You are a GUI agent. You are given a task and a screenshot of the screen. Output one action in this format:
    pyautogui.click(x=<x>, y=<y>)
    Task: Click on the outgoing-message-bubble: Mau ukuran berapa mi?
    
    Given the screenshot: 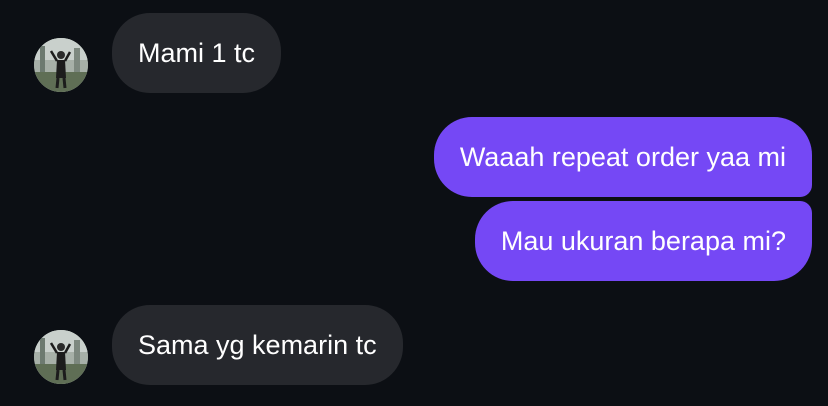 What is the action you would take?
    pyautogui.click(x=643, y=241)
    